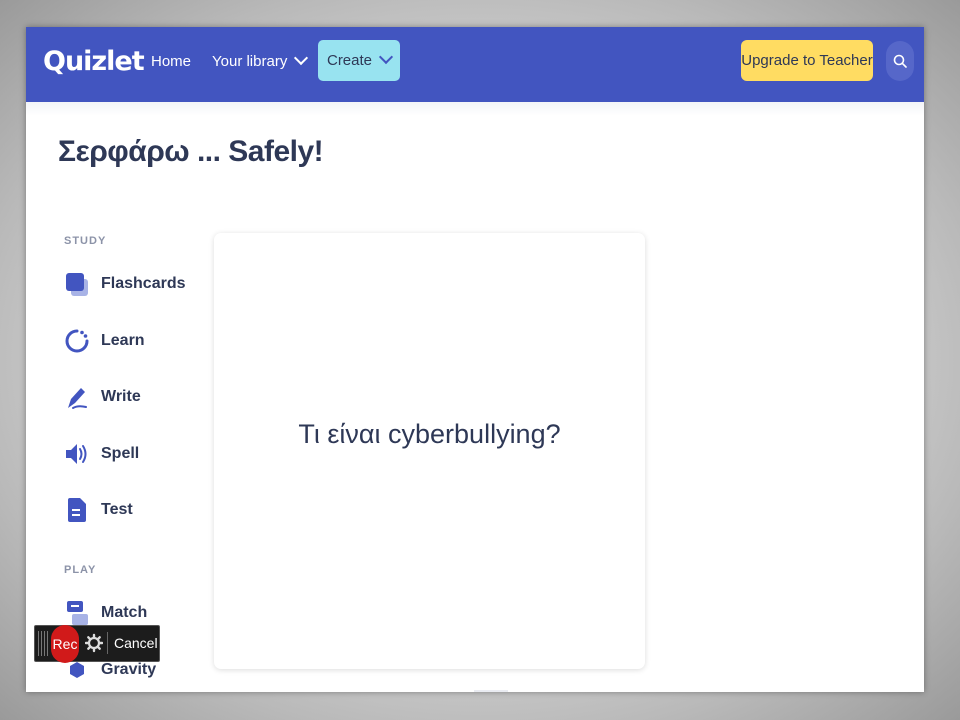 The width and height of the screenshot is (960, 720). Describe the element at coordinates (121, 396) in the screenshot. I see `sidebar-item-label: Write` at that location.